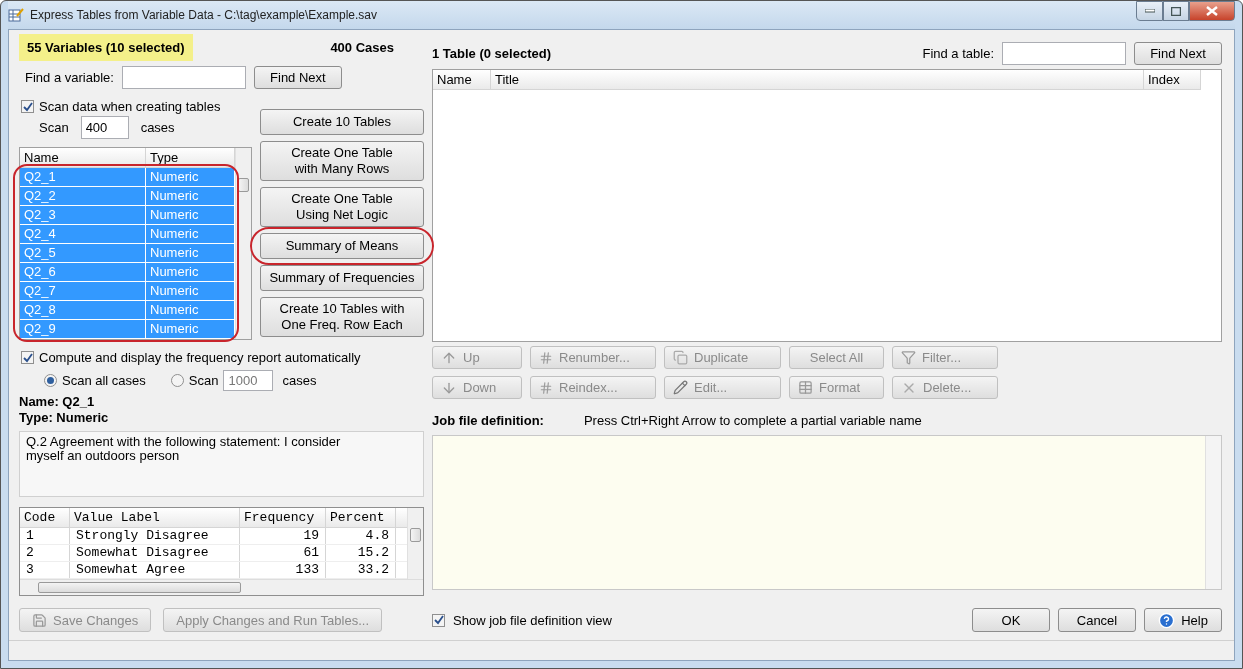 This screenshot has height=669, width=1243. I want to click on maximize-icon, so click(1176, 11).